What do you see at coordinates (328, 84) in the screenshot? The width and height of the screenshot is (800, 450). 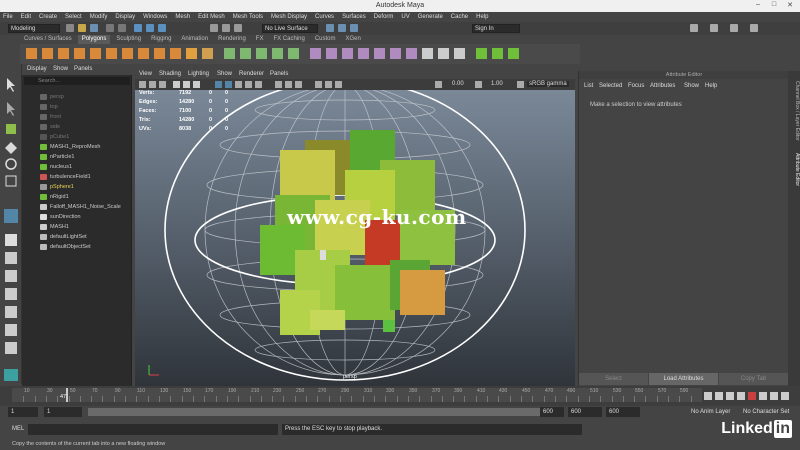 I see `antialiasing-icon` at bounding box center [328, 84].